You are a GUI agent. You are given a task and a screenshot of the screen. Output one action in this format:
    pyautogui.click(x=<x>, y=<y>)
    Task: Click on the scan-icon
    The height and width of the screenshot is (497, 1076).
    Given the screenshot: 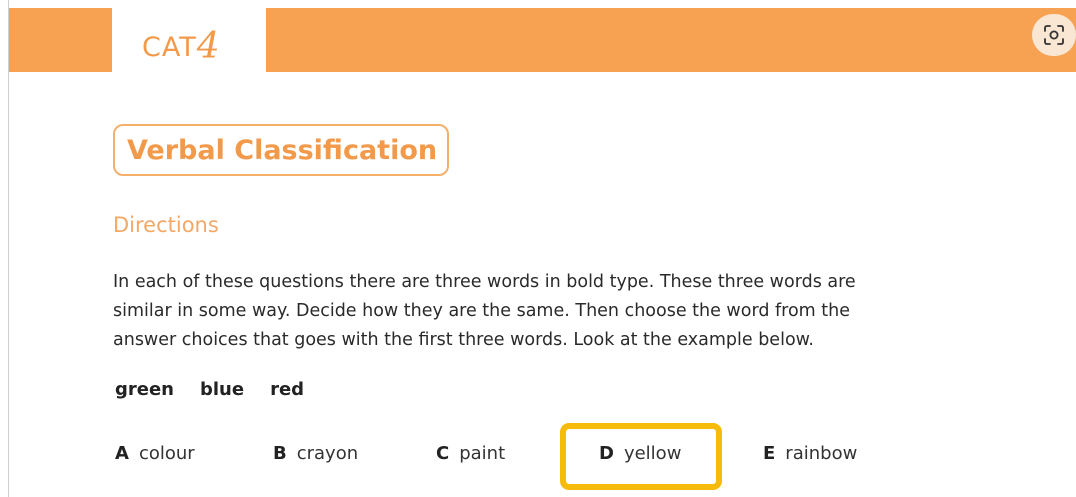 What is the action you would take?
    pyautogui.click(x=1054, y=35)
    